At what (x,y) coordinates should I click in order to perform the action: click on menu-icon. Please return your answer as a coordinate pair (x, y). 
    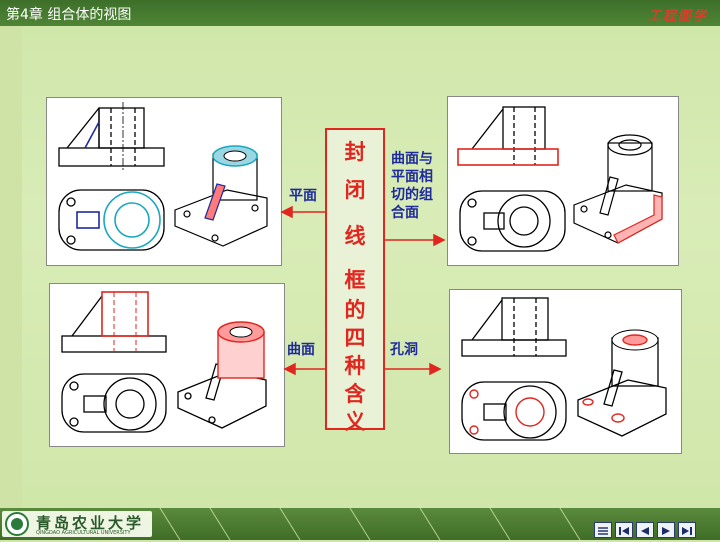
    Looking at the image, I should click on (603, 531).